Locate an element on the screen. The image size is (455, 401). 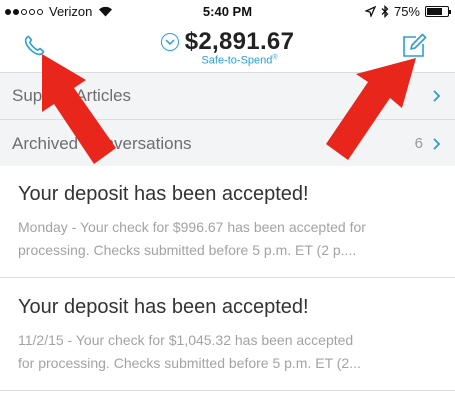
chevron-down-icon is located at coordinates (169, 42).